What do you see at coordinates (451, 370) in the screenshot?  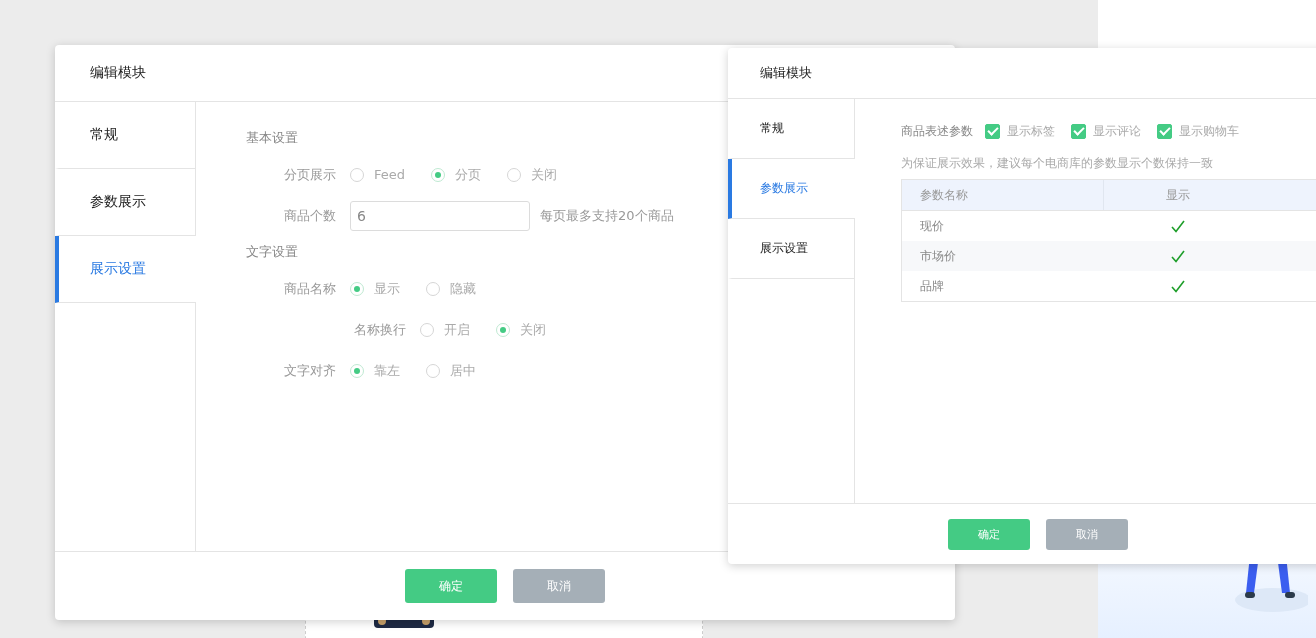 I see `radio-option: 居中` at bounding box center [451, 370].